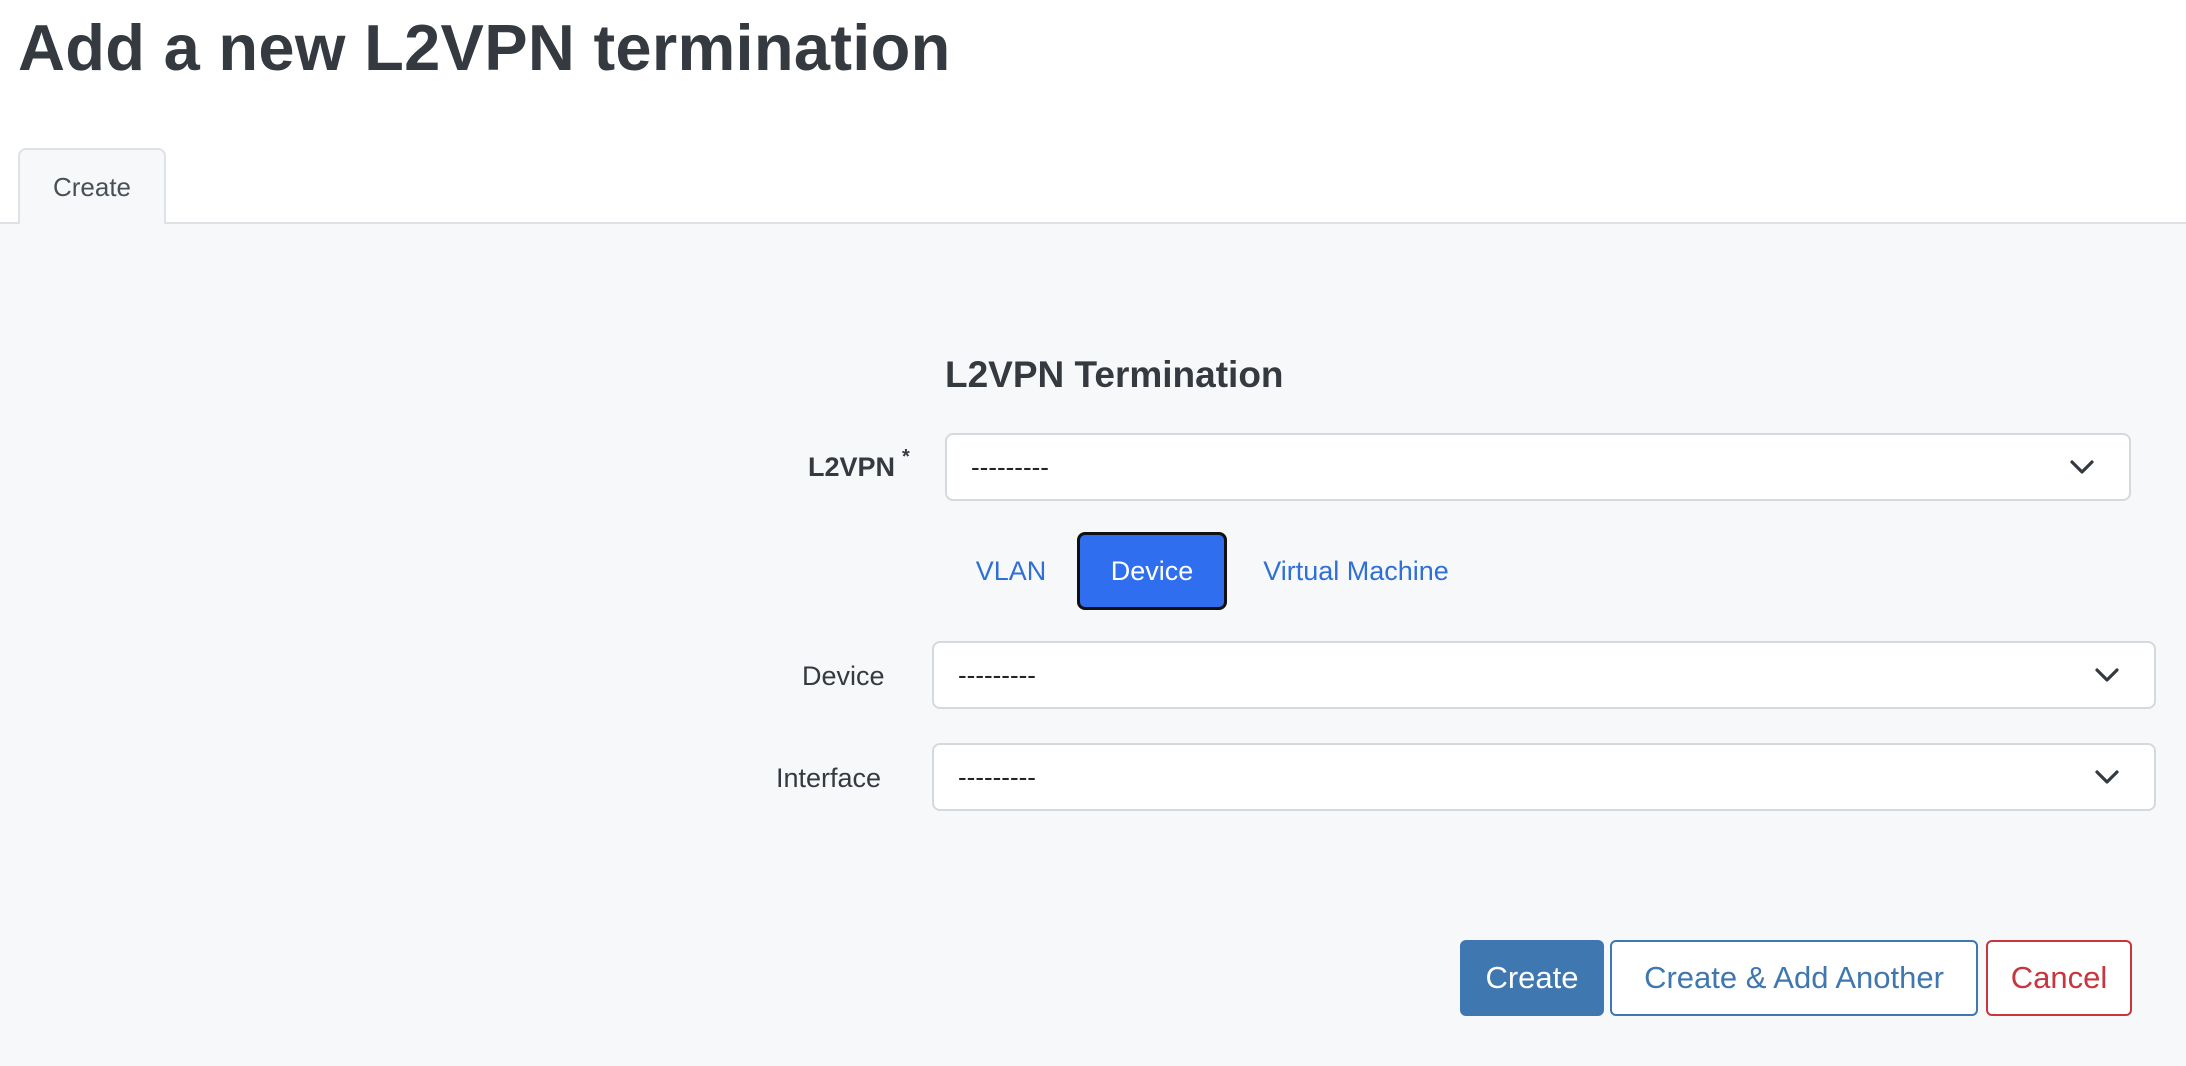 The width and height of the screenshot is (2186, 1066). Describe the element at coordinates (997, 674) in the screenshot. I see `device-select-value: ---------` at that location.